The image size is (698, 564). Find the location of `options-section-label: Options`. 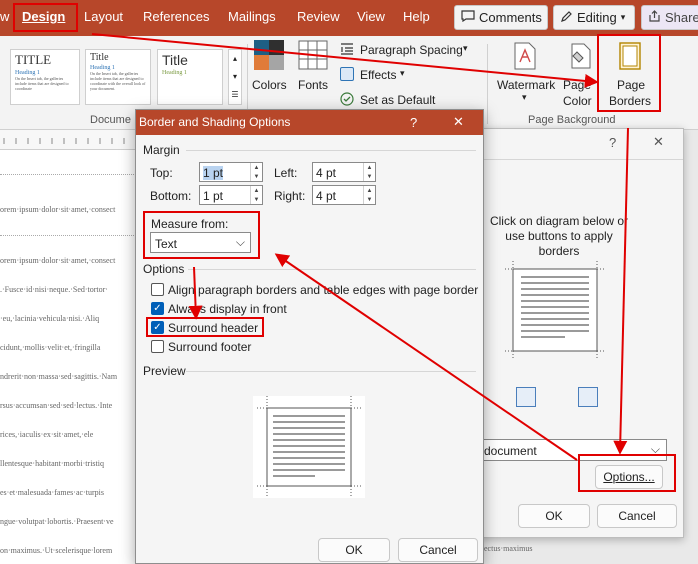

options-section-label: Options is located at coordinates (164, 269).